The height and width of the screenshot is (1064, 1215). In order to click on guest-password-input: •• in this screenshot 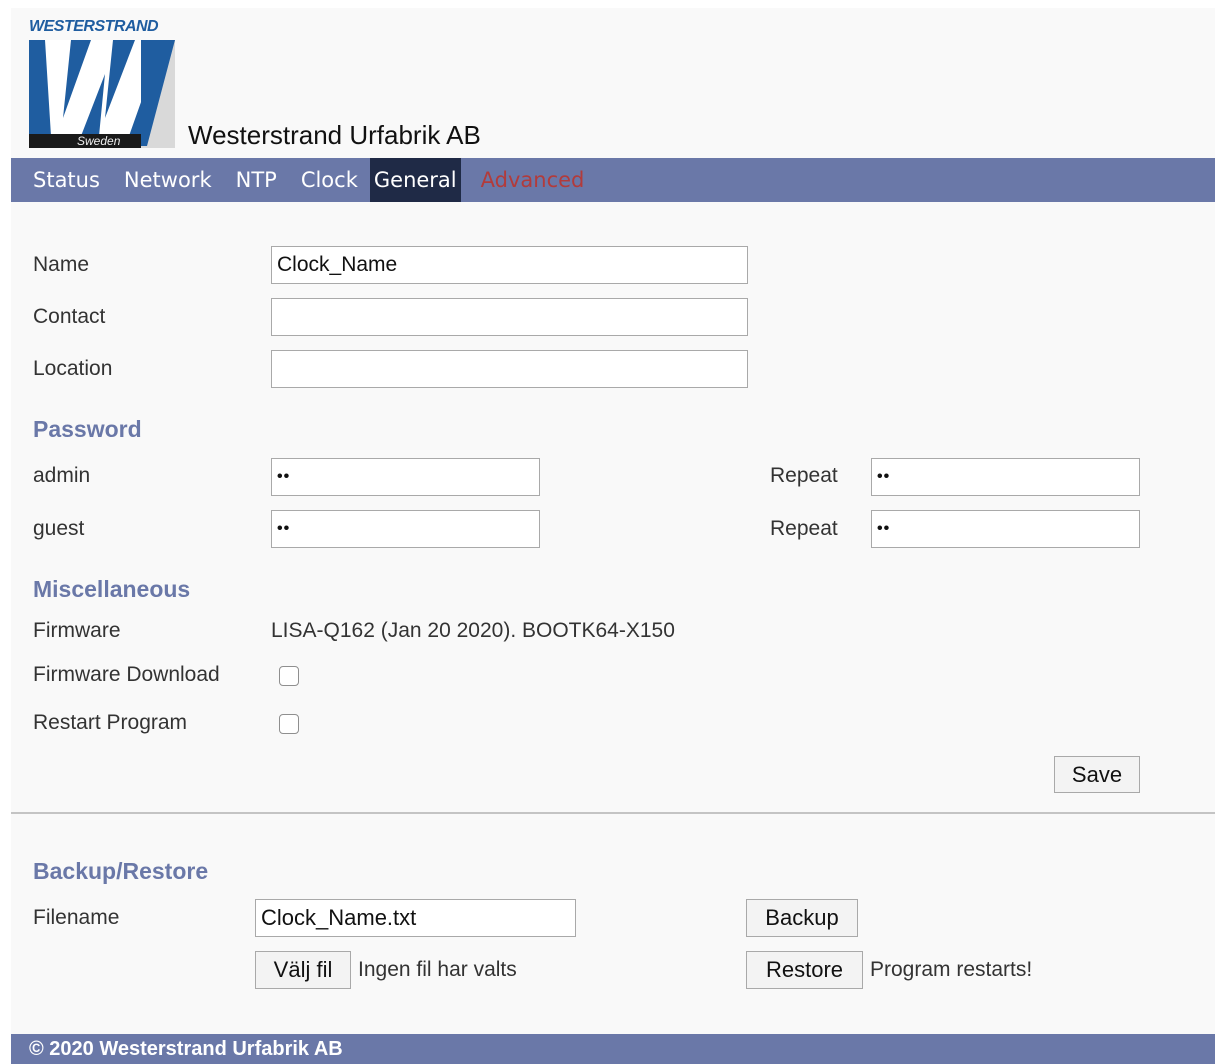, I will do `click(405, 529)`.